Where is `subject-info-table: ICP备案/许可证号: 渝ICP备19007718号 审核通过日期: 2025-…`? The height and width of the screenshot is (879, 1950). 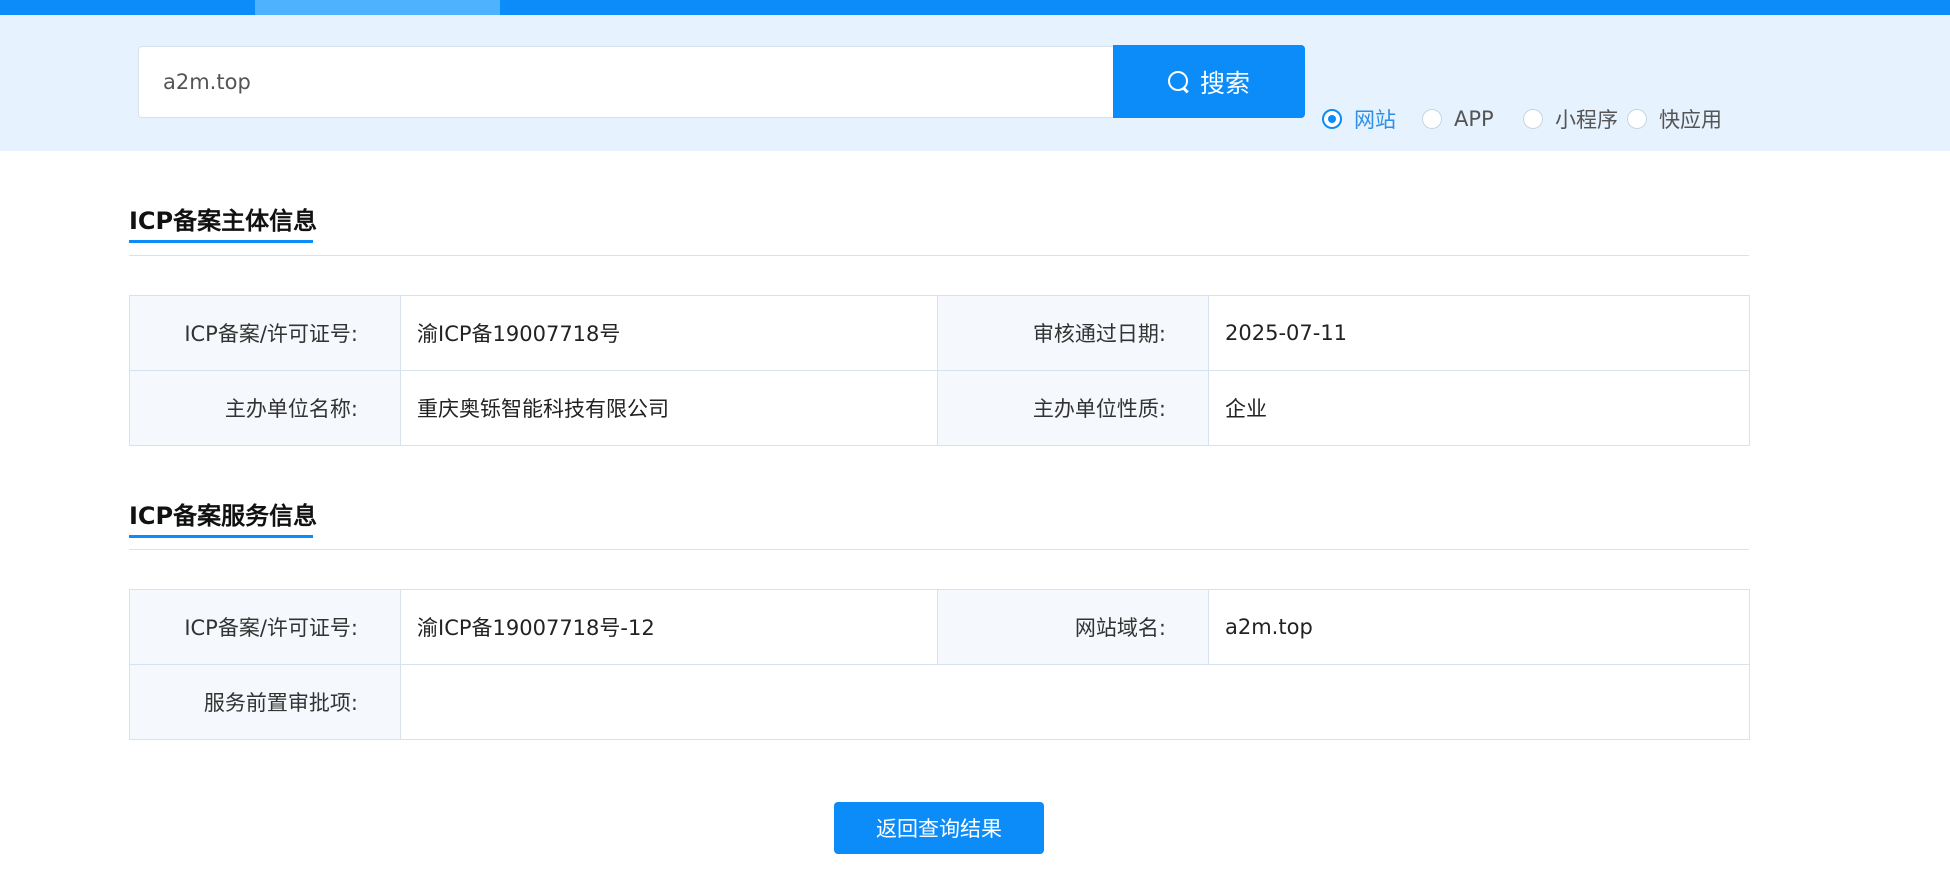
subject-info-table: ICP备案/许可证号: 渝ICP备19007718号 审核通过日期: 2025-… is located at coordinates (939, 370).